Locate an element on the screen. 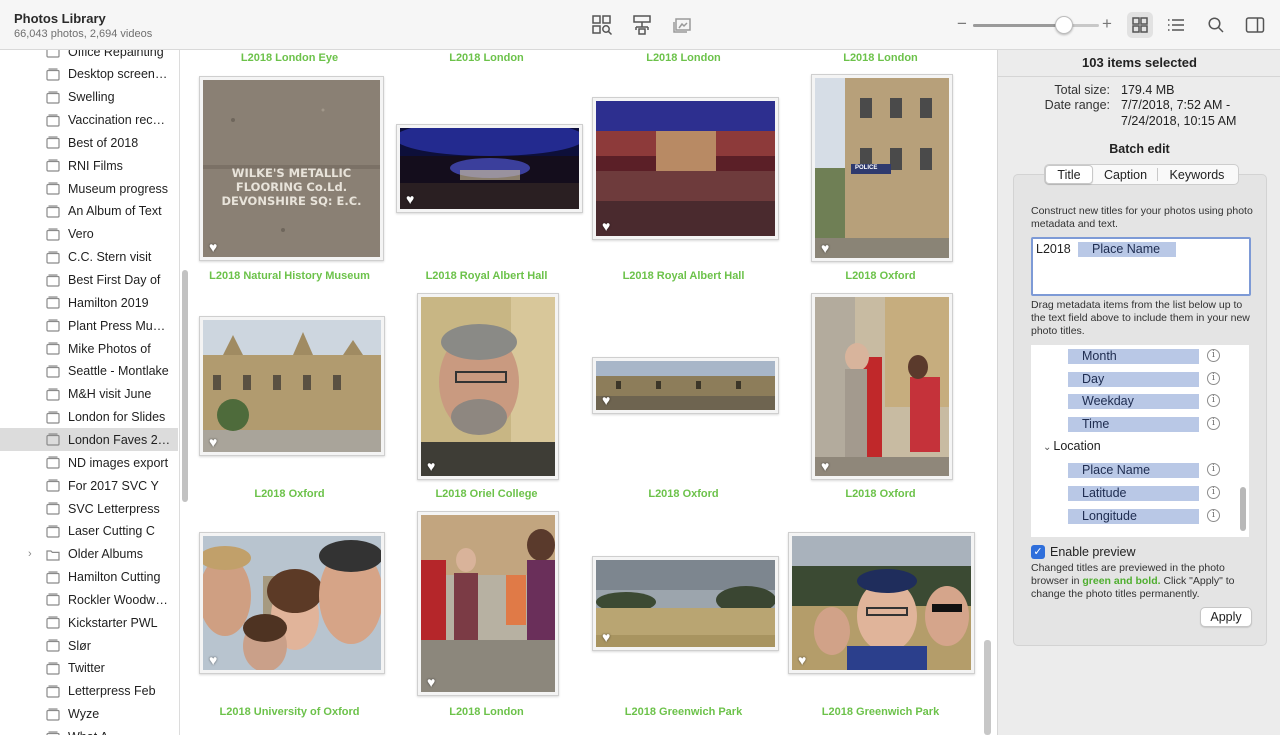 Image resolution: width=1280 pixels, height=735 pixels. chevron-right-icon: › is located at coordinates (30, 554).